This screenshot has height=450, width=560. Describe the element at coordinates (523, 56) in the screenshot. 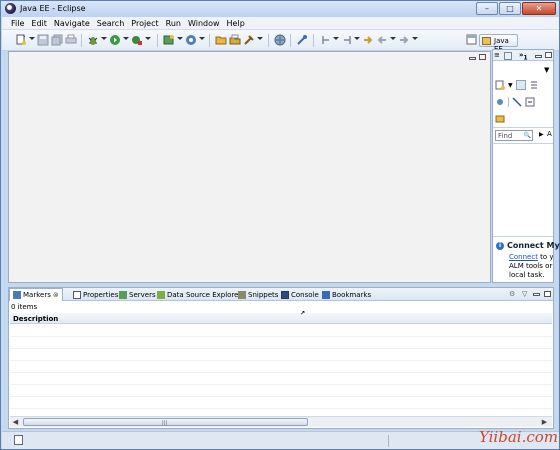

I see `tab-overflow-button: »1` at that location.